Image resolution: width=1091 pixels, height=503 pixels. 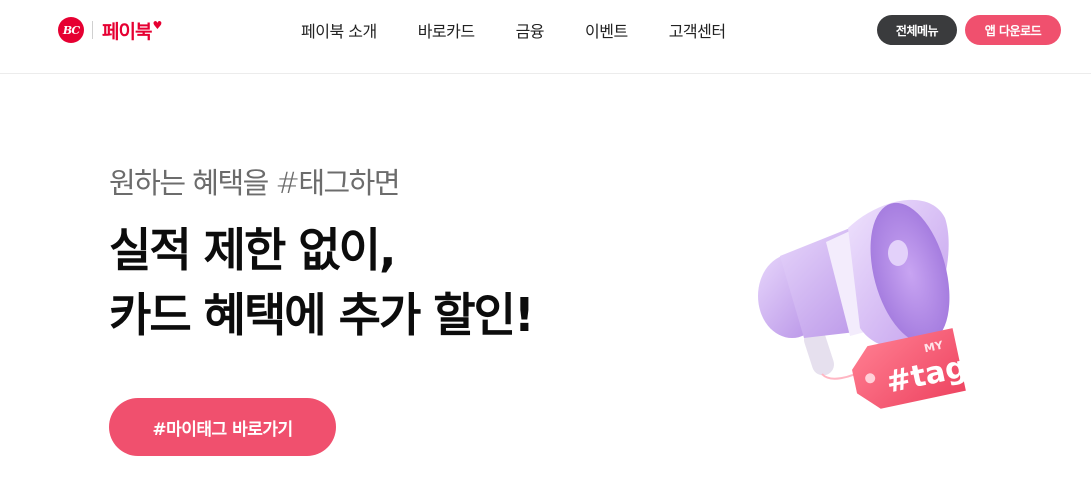 What do you see at coordinates (157, 25) in the screenshot?
I see `heart-icon: ♥` at bounding box center [157, 25].